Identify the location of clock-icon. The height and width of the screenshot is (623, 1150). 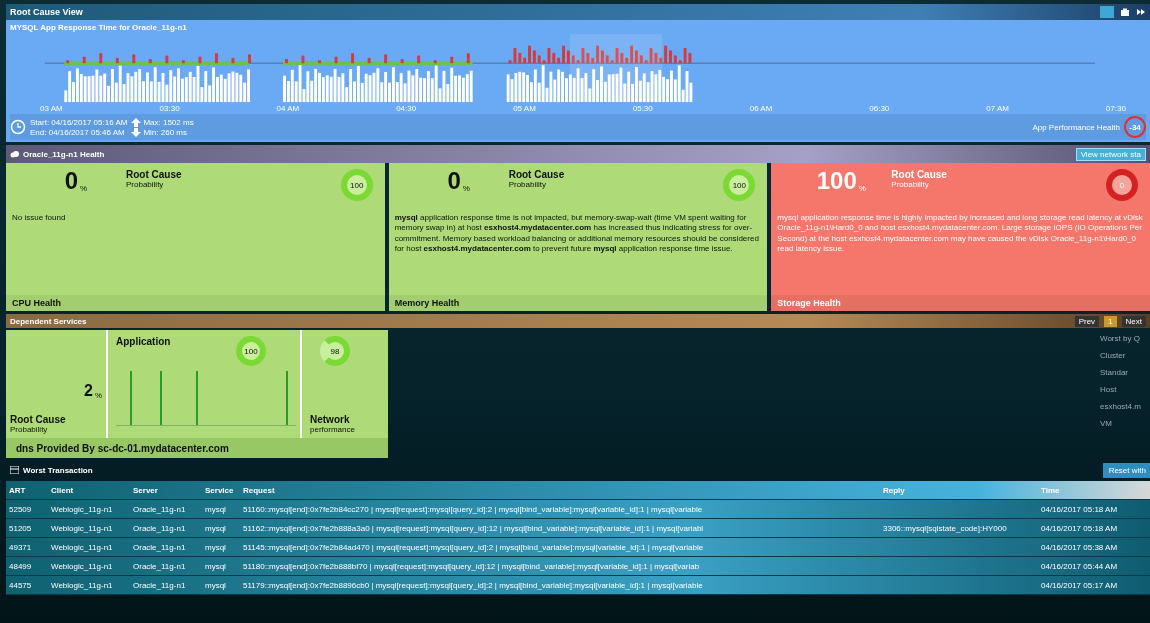
(18, 127).